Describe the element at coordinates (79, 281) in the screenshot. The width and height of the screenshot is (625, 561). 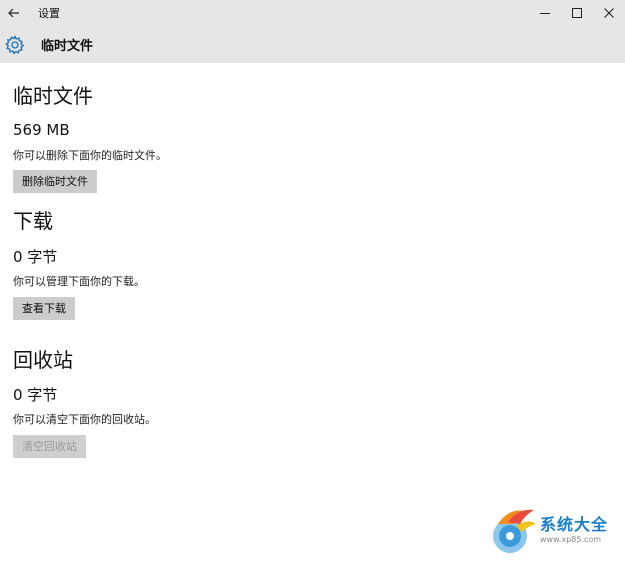
I see `downloads-description: 你可以管理下面你的下载。` at that location.